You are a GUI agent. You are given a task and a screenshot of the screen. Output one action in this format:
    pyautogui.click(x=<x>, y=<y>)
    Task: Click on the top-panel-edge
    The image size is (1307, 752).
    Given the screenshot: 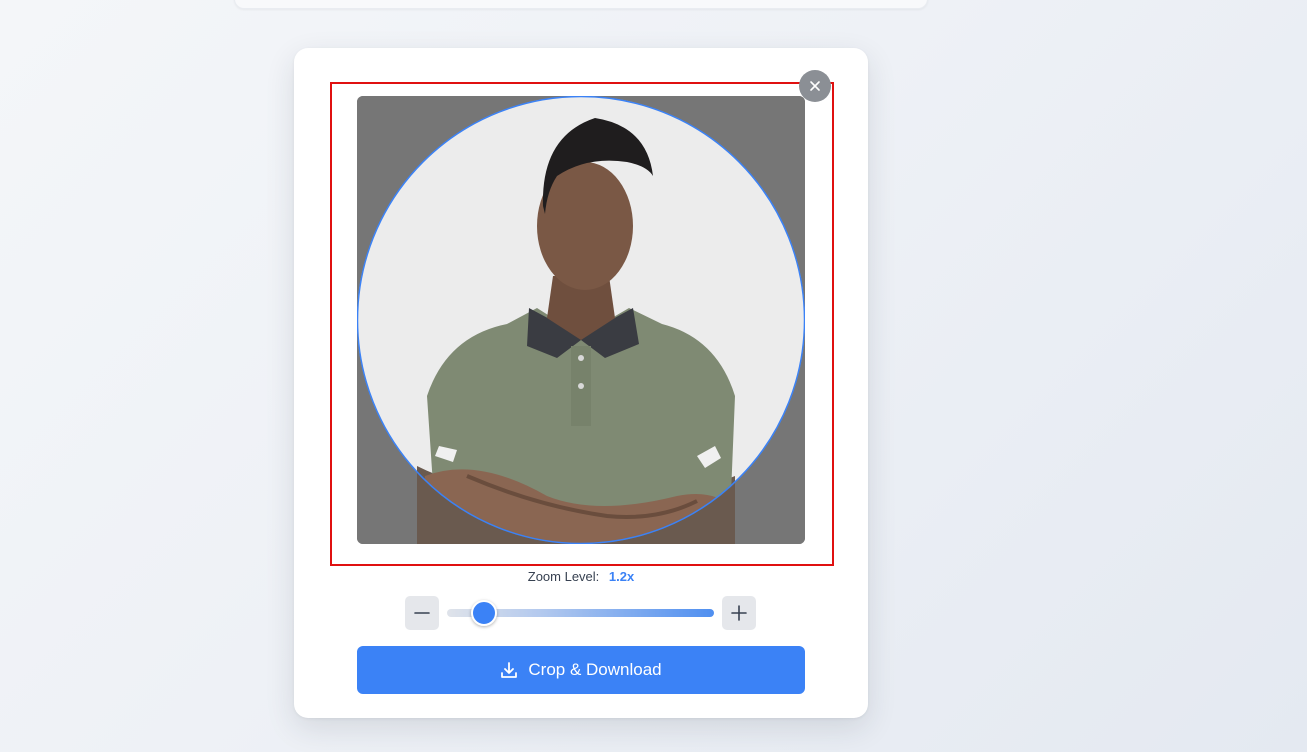 What is the action you would take?
    pyautogui.click(x=581, y=4)
    